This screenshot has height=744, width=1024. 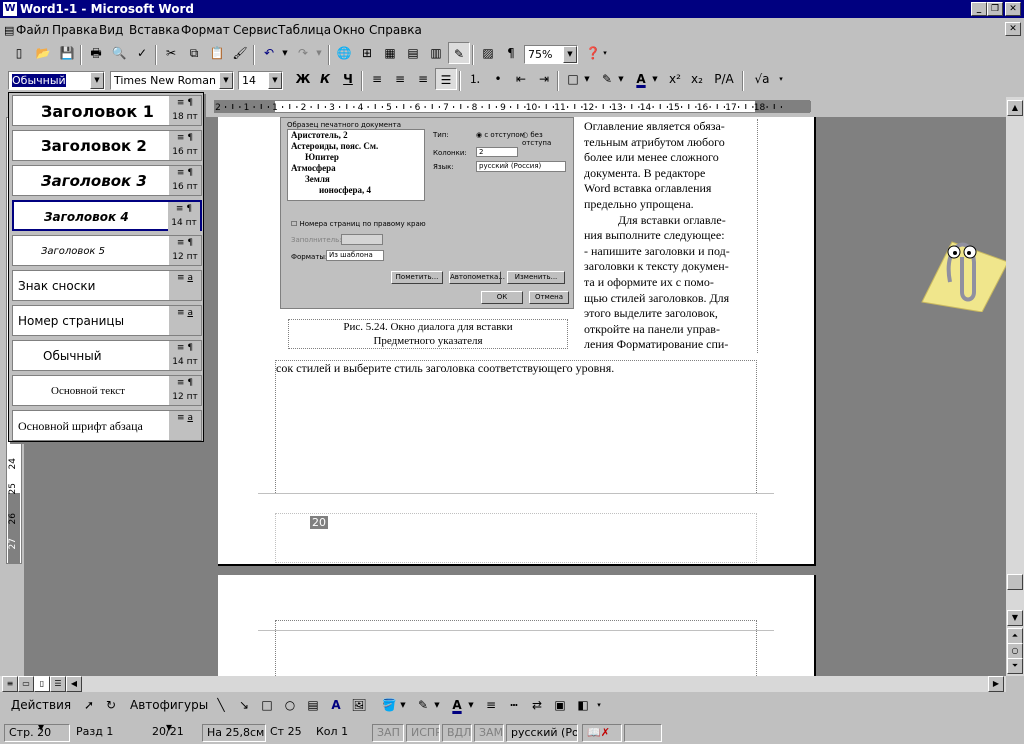 I want to click on style-item-heading2: Заголовок 2 ≡ ¶ 16 пт, so click(x=107, y=145).